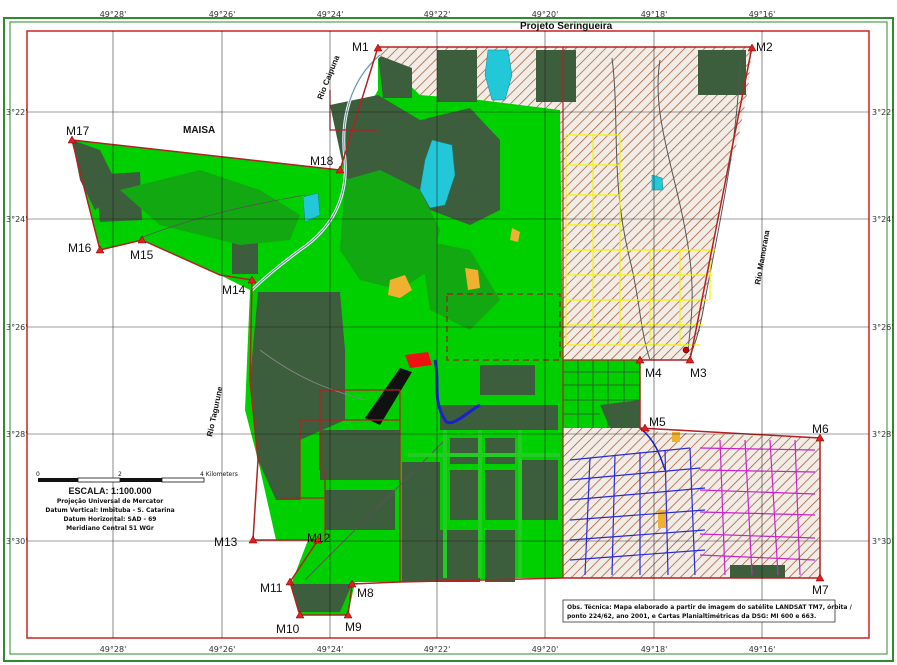 The height and width of the screenshot is (665, 897). I want to click on projection-text: Projeção Universal de Mercator, so click(110, 501).